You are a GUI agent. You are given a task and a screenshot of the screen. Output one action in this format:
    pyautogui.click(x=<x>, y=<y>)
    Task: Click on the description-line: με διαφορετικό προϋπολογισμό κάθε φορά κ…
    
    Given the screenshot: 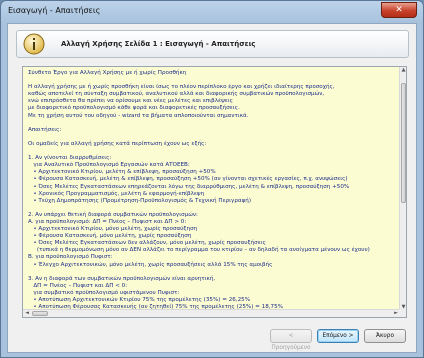 What is the action you would take?
    pyautogui.click(x=134, y=108)
    